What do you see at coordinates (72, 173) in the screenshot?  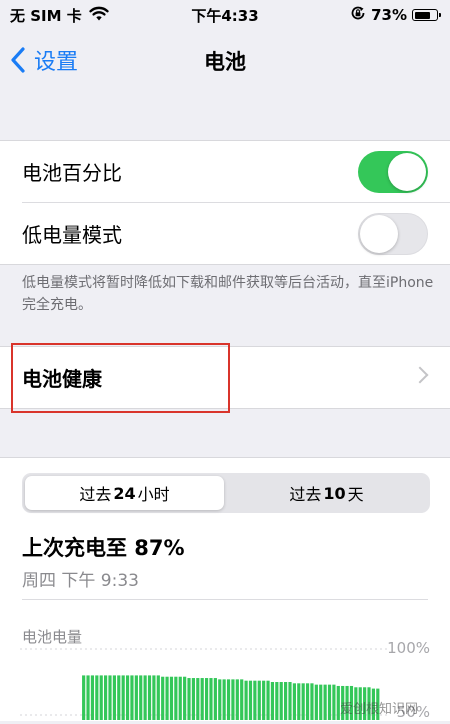 I see `battery-percentage-label: 电池百分比` at bounding box center [72, 173].